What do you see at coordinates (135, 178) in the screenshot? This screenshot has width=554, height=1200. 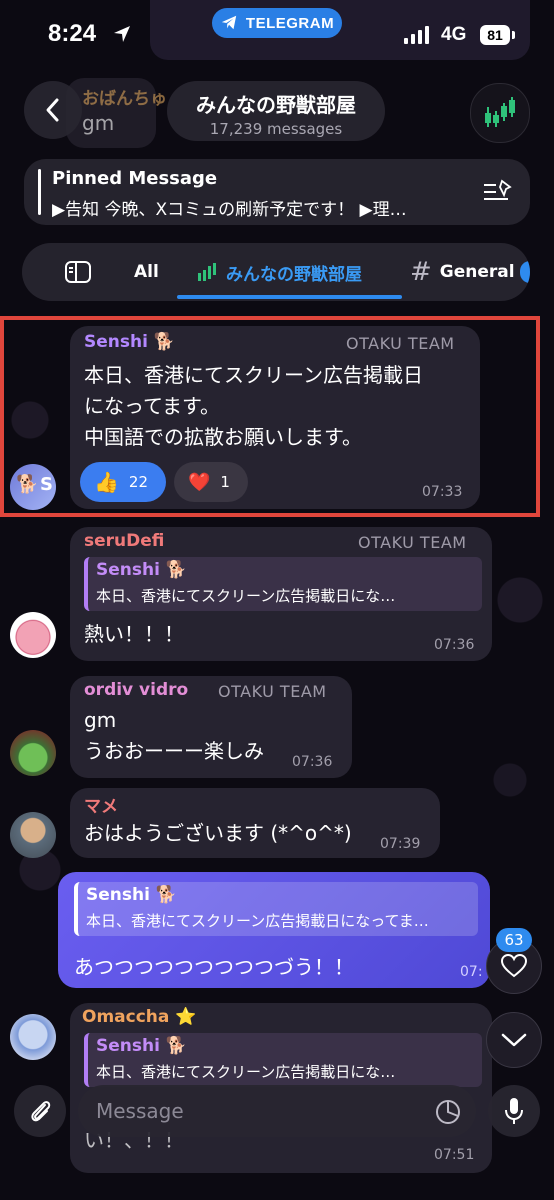 I see `pinned-title: Pinned Message` at bounding box center [135, 178].